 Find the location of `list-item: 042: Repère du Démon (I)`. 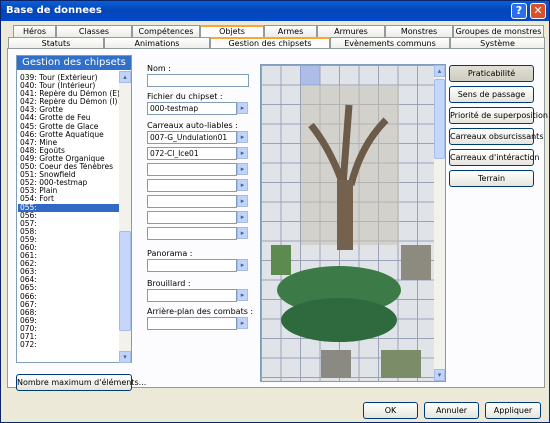

list-item: 042: Repère du Démon (I) is located at coordinates (69, 102).